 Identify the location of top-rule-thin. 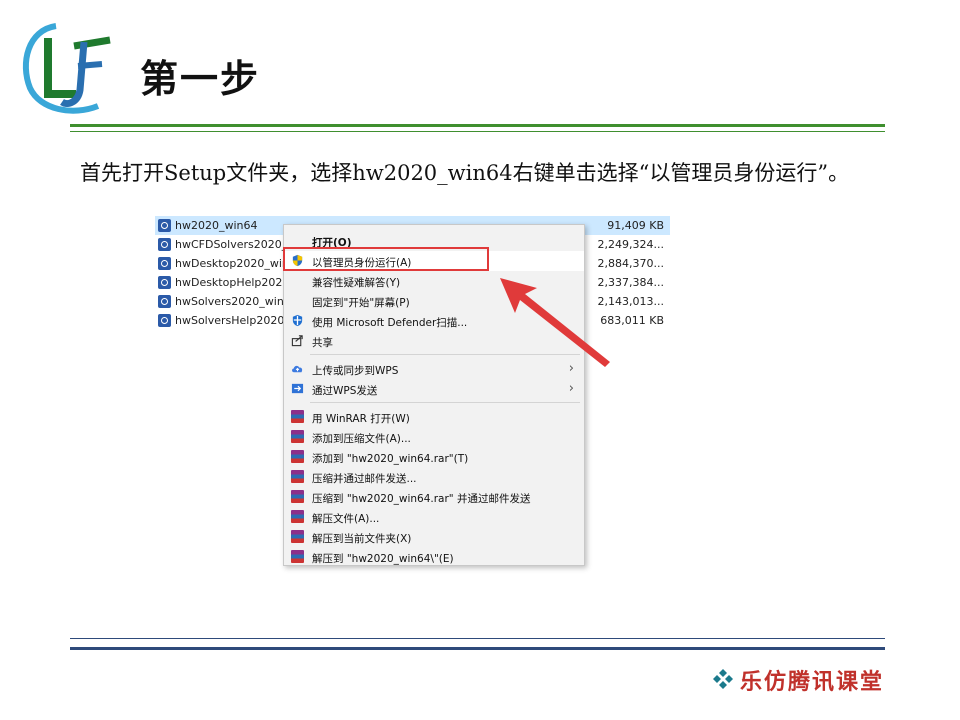
(477, 131).